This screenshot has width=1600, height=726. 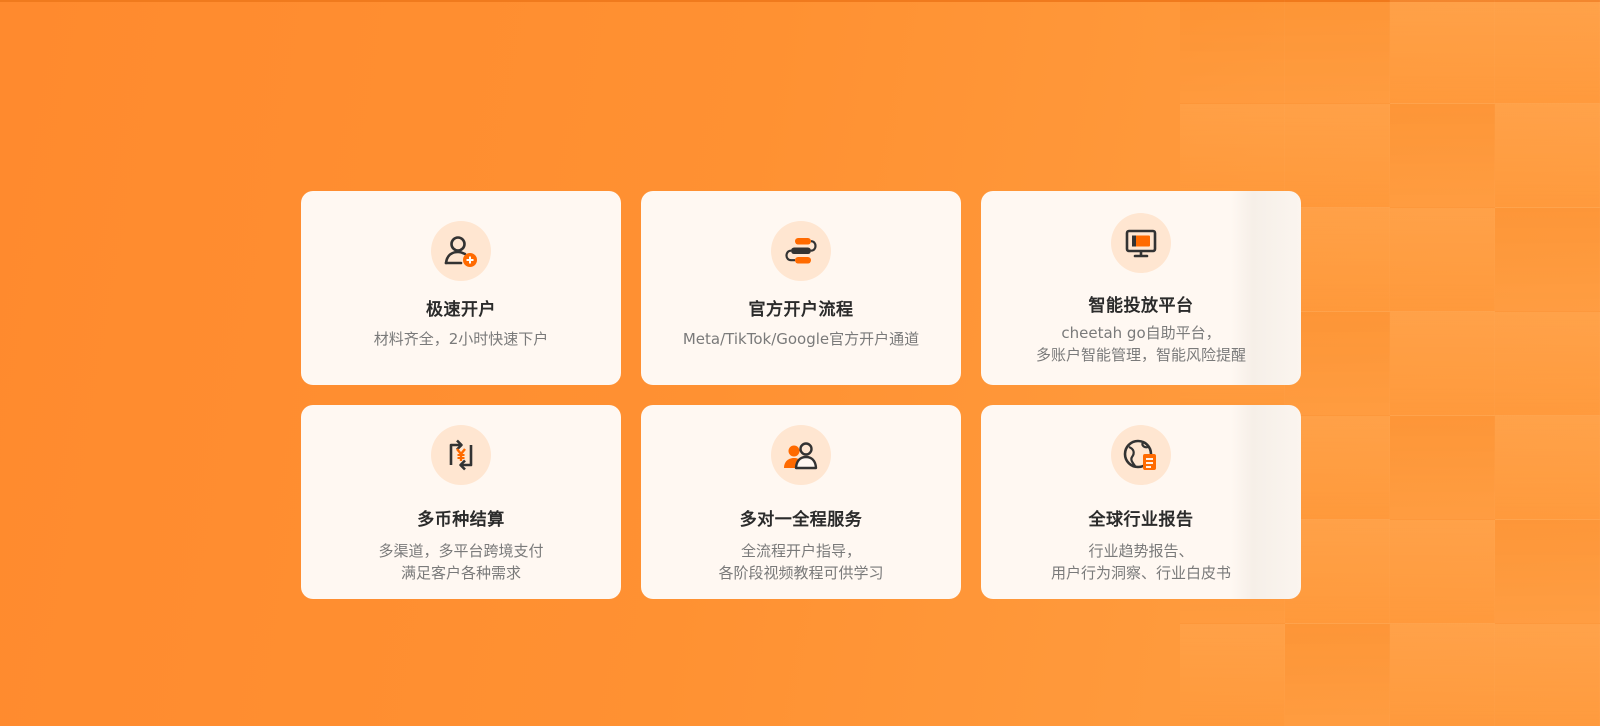 What do you see at coordinates (1140, 573) in the screenshot?
I see `feature-desc-line: 用户行为洞察、行业白皮书` at bounding box center [1140, 573].